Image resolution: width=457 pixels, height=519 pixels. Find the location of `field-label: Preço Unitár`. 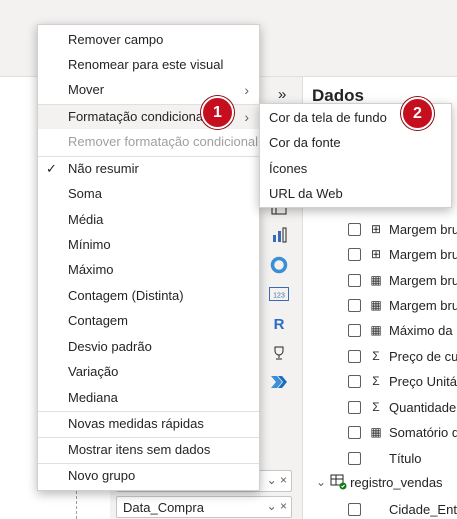

field-label: Preço Unitár is located at coordinates (423, 381).